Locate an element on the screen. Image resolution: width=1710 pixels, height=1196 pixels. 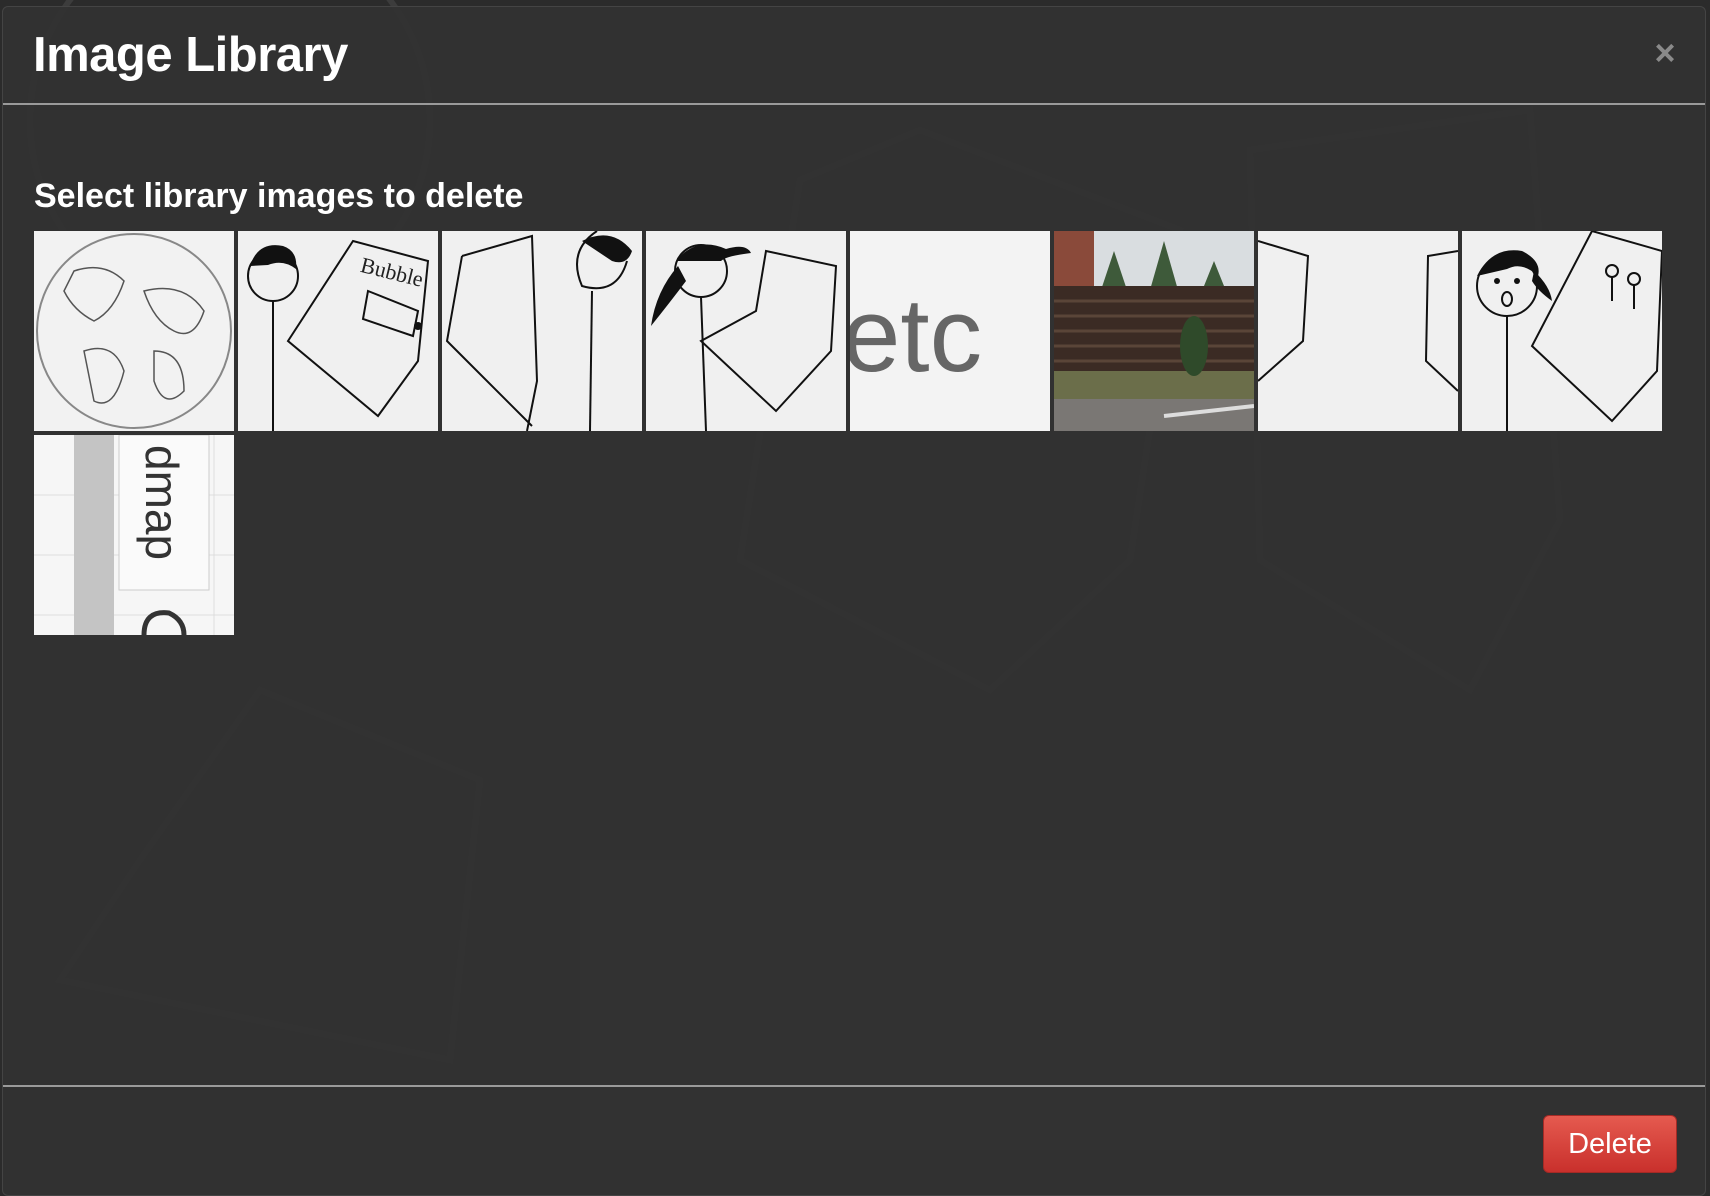
delete-button: Delete is located at coordinates (1610, 1144).